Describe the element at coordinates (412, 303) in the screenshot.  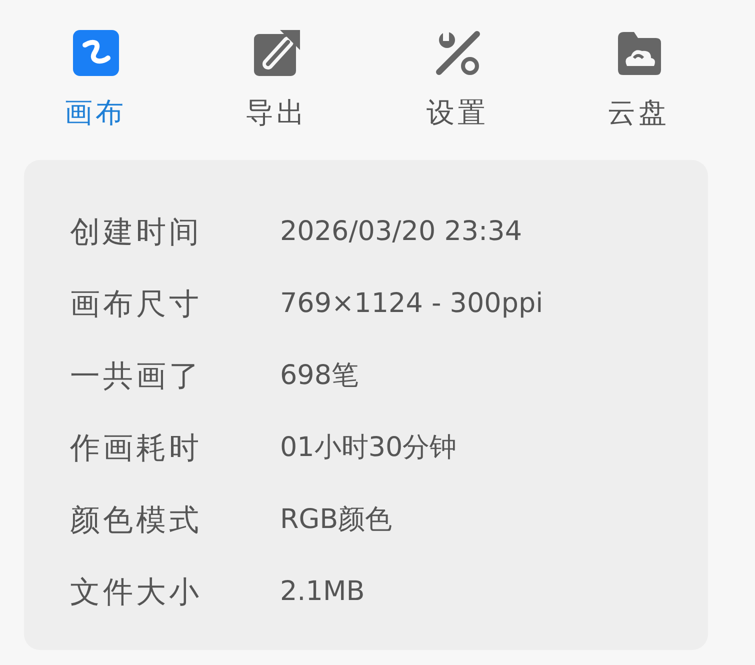
I see `info-value: 769×1124 - 300ppi` at that location.